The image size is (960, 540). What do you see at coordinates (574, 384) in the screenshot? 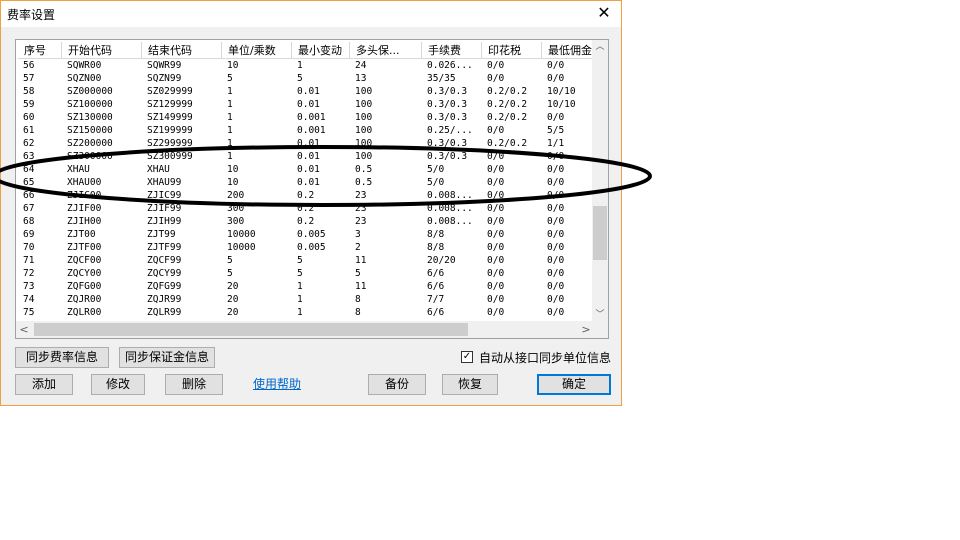
I see `ok-button: 确定` at bounding box center [574, 384].